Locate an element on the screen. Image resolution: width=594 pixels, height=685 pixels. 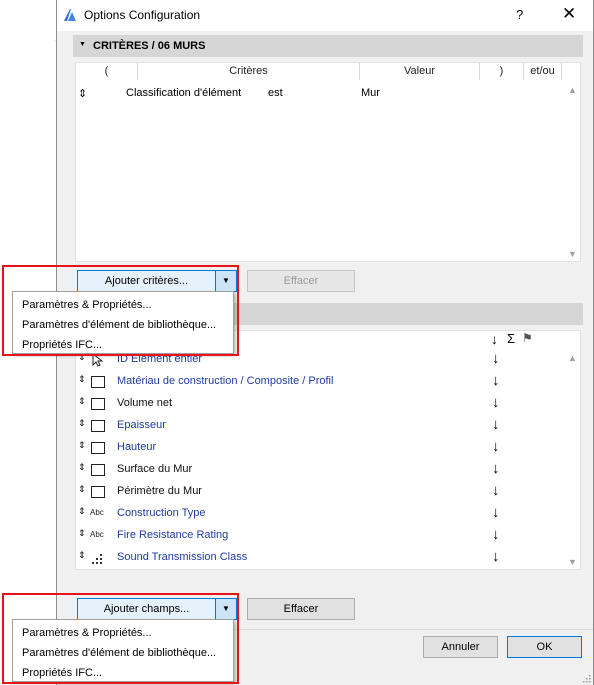
field-label: Hauteur is located at coordinates (137, 447).